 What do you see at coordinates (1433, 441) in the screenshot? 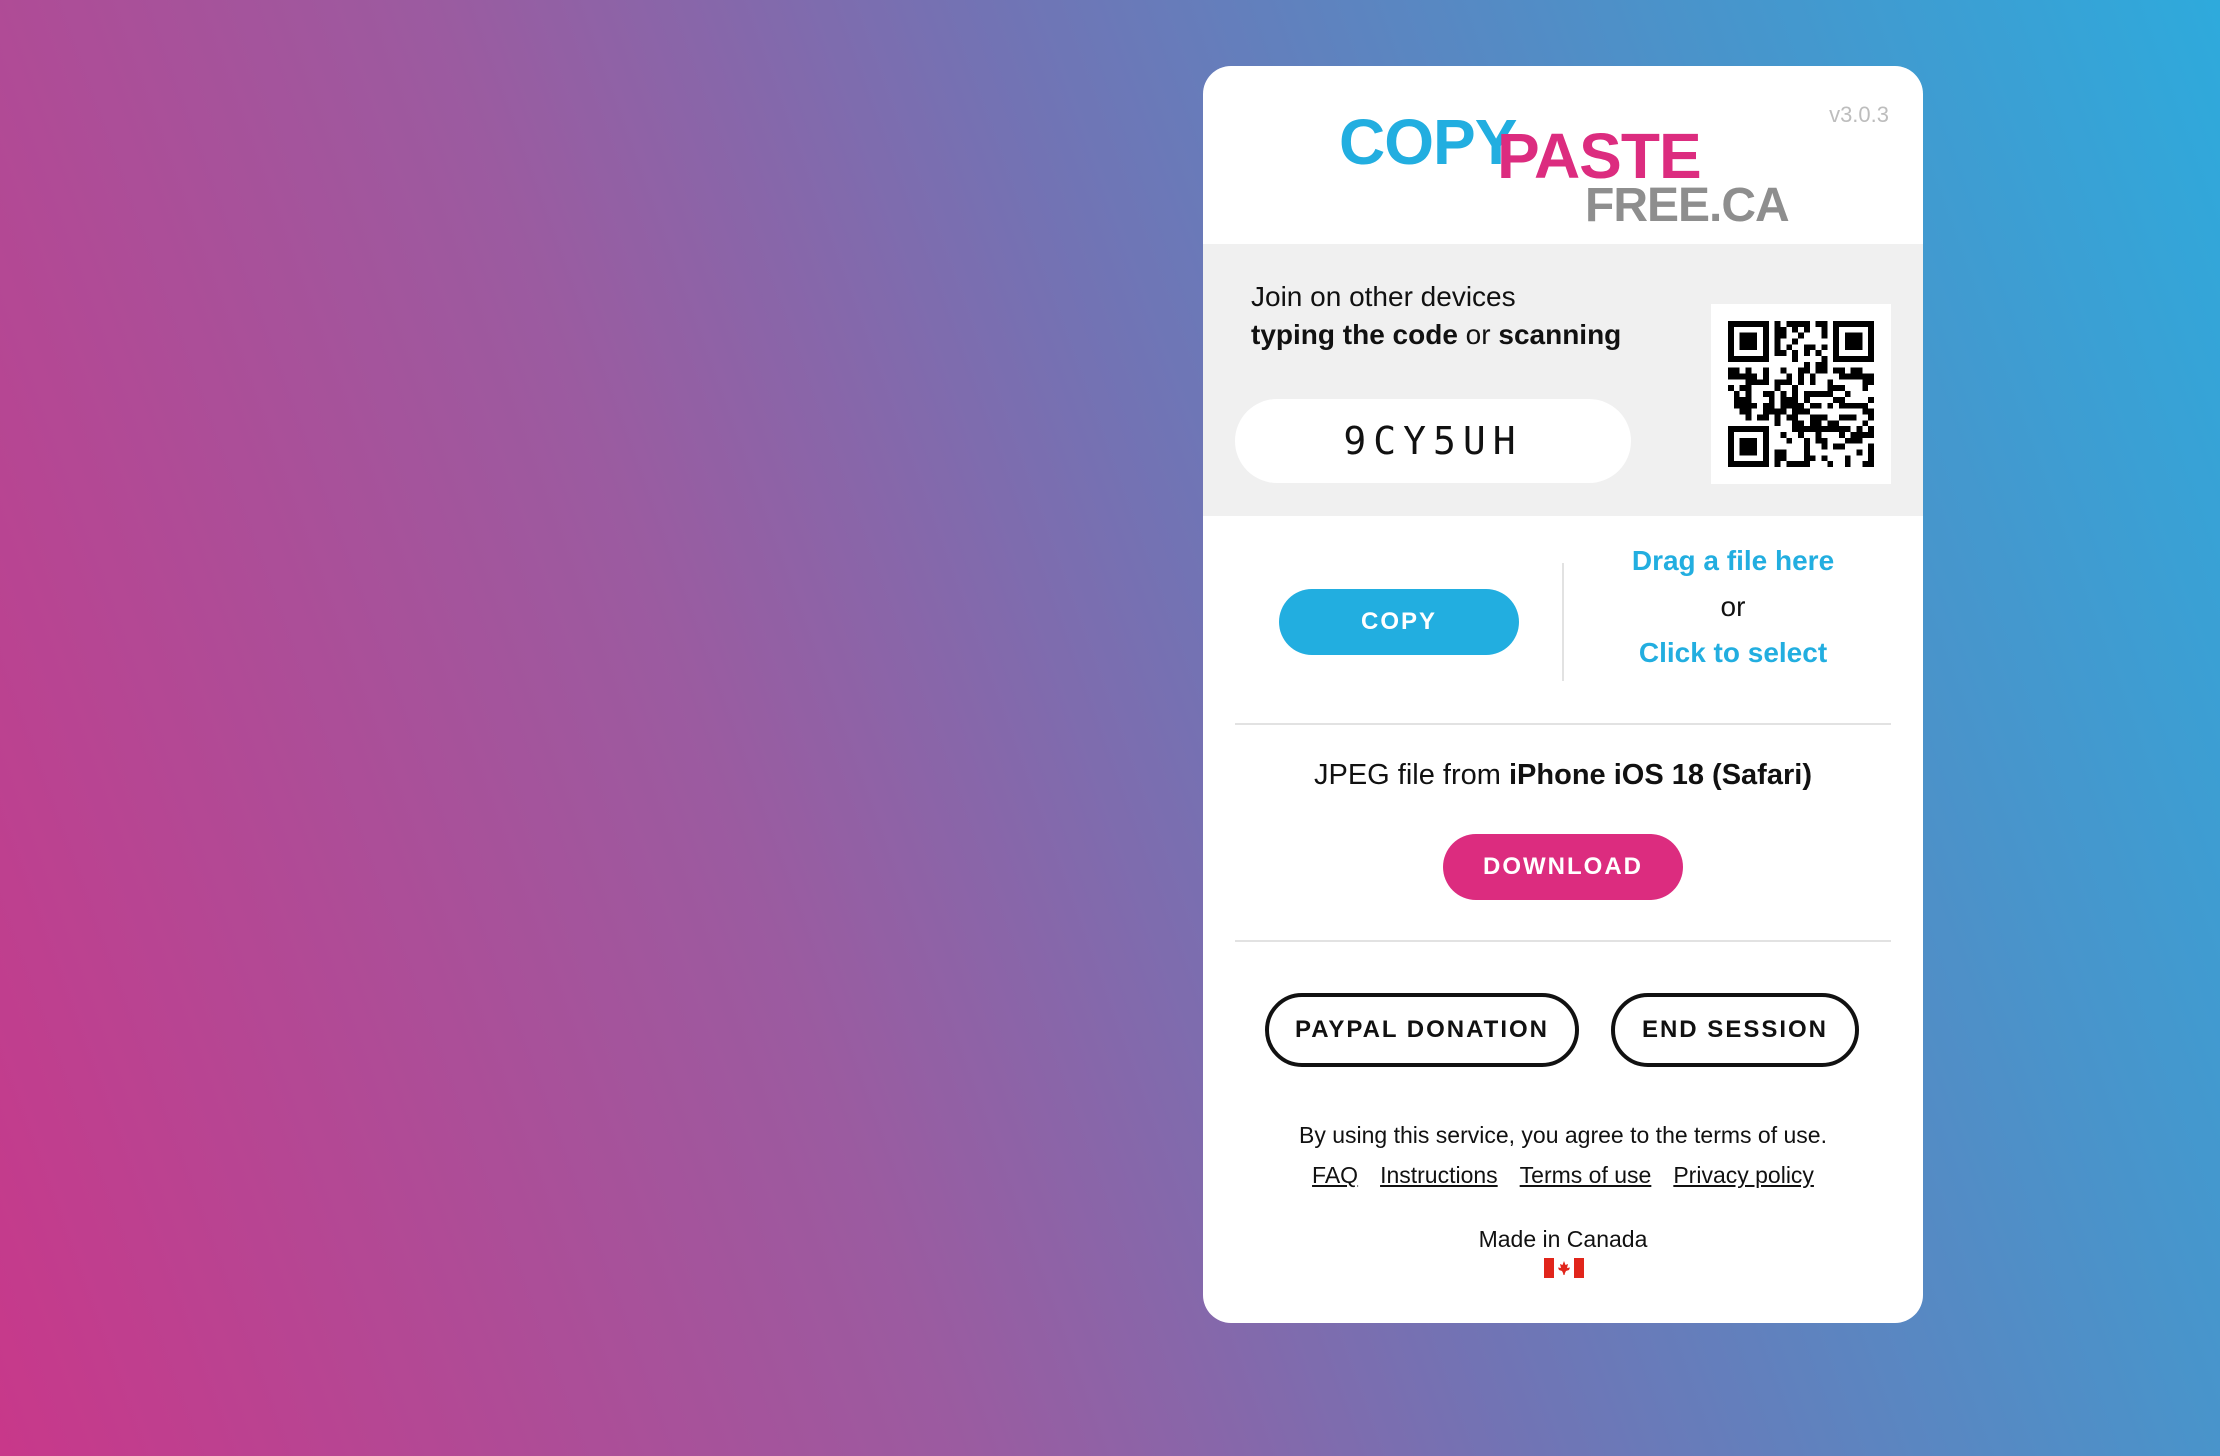
I see `session-code: 9CY5UH` at bounding box center [1433, 441].